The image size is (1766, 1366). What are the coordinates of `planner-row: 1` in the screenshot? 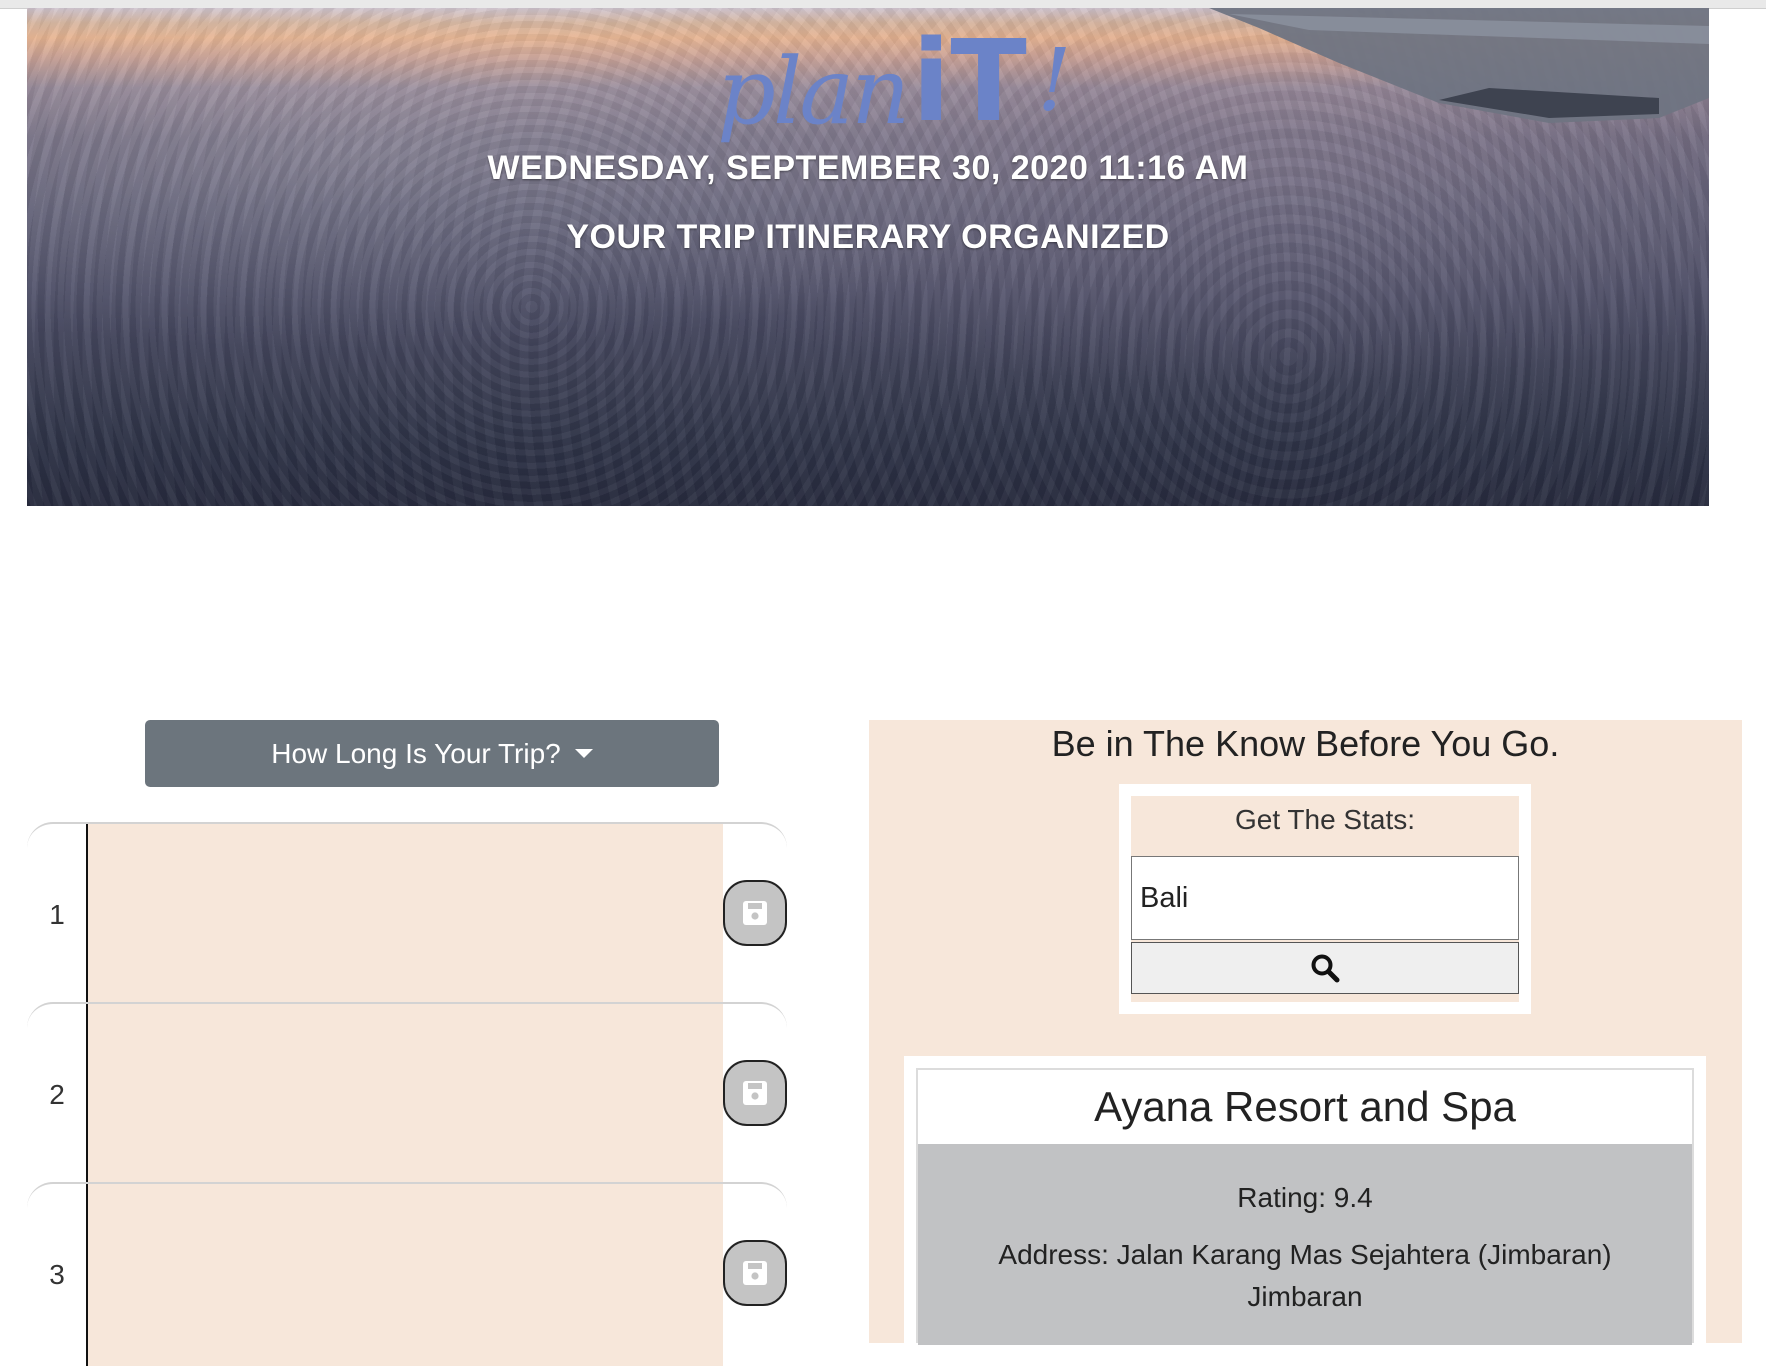 It's located at (407, 914).